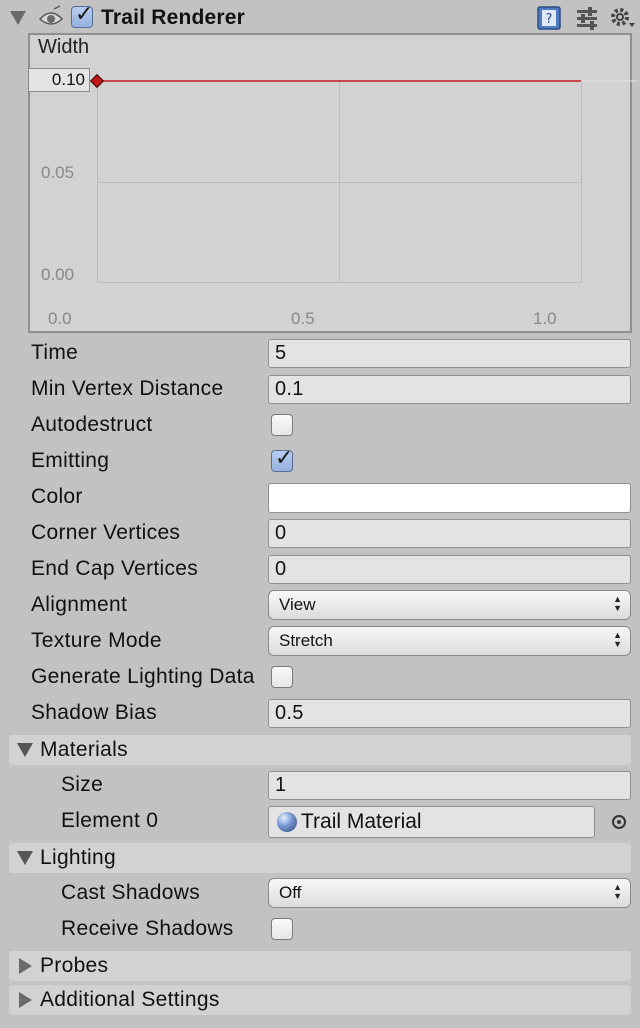 Image resolution: width=640 pixels, height=1028 pixels. What do you see at coordinates (361, 821) in the screenshot?
I see `element0-value: Trail Material` at bounding box center [361, 821].